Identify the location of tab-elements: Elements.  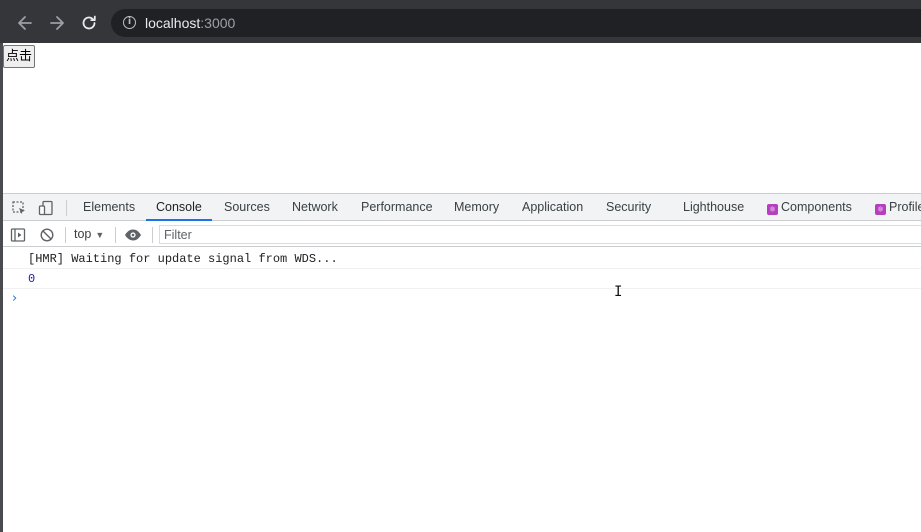
(109, 207).